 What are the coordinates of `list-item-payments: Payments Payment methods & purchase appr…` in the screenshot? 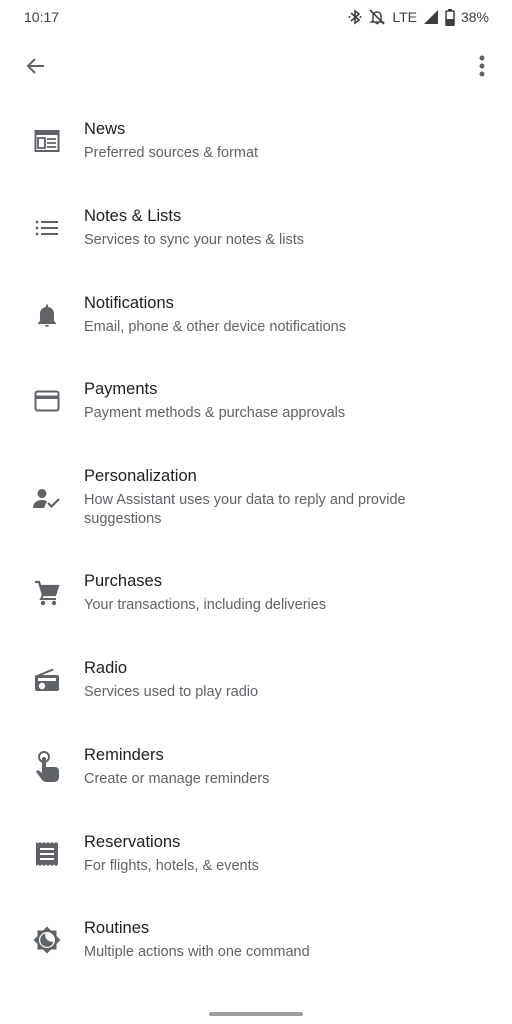 It's located at (256, 411).